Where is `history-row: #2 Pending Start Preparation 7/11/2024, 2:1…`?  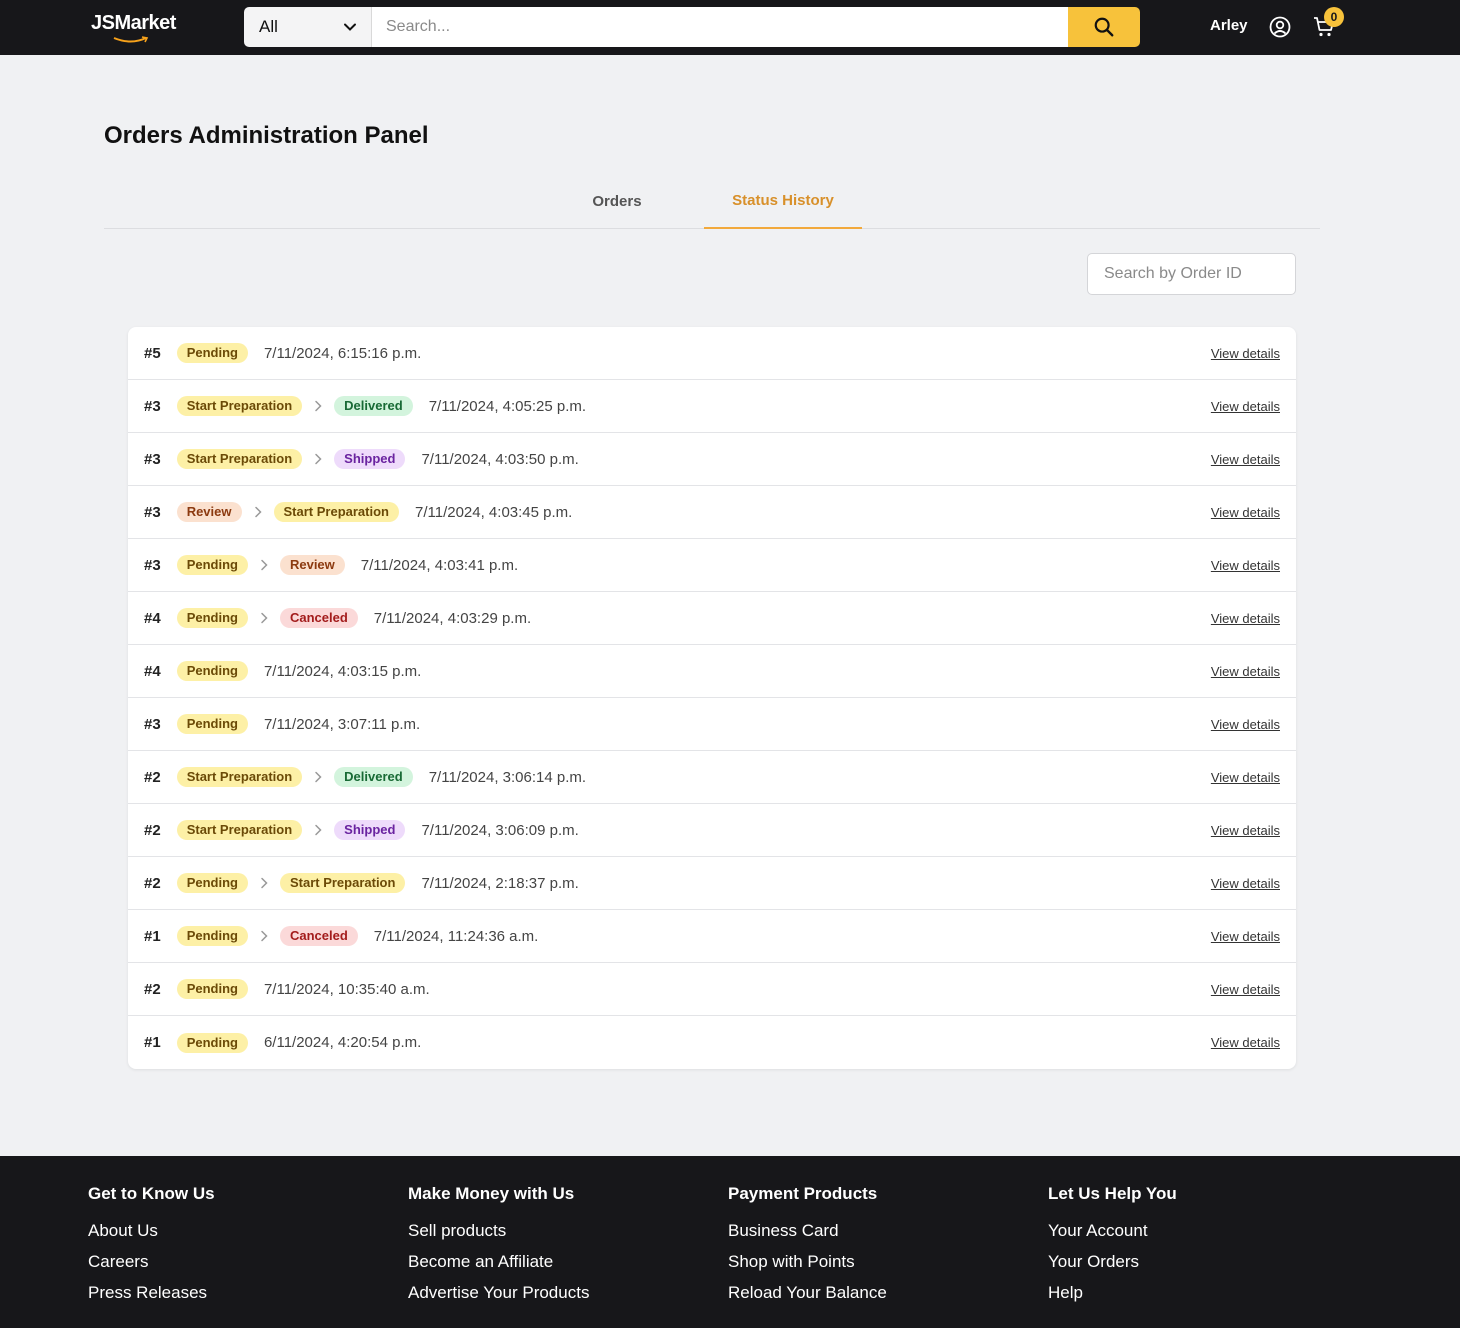
history-row: #2 Pending Start Preparation 7/11/2024, 2:1… is located at coordinates (712, 883).